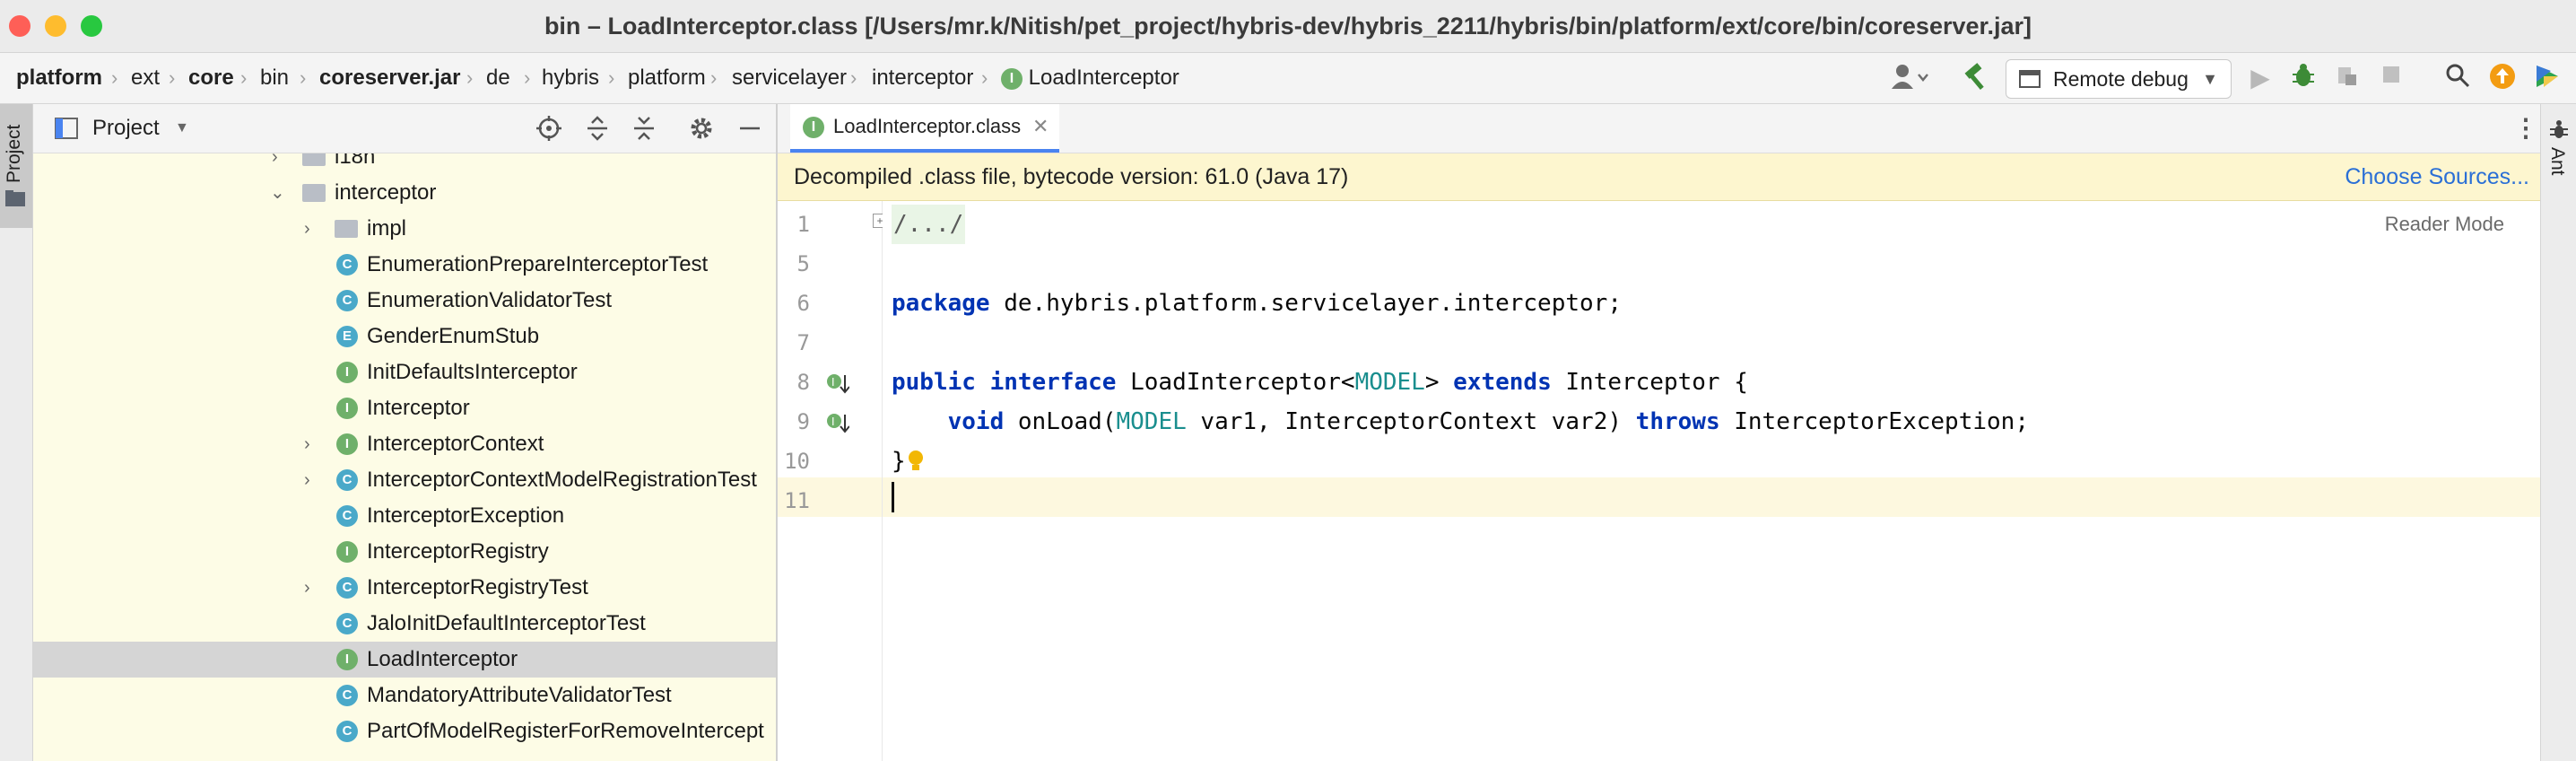  What do you see at coordinates (1090, 78) in the screenshot?
I see `breadcrumb-loadinterceptor: I LoadInterceptor` at bounding box center [1090, 78].